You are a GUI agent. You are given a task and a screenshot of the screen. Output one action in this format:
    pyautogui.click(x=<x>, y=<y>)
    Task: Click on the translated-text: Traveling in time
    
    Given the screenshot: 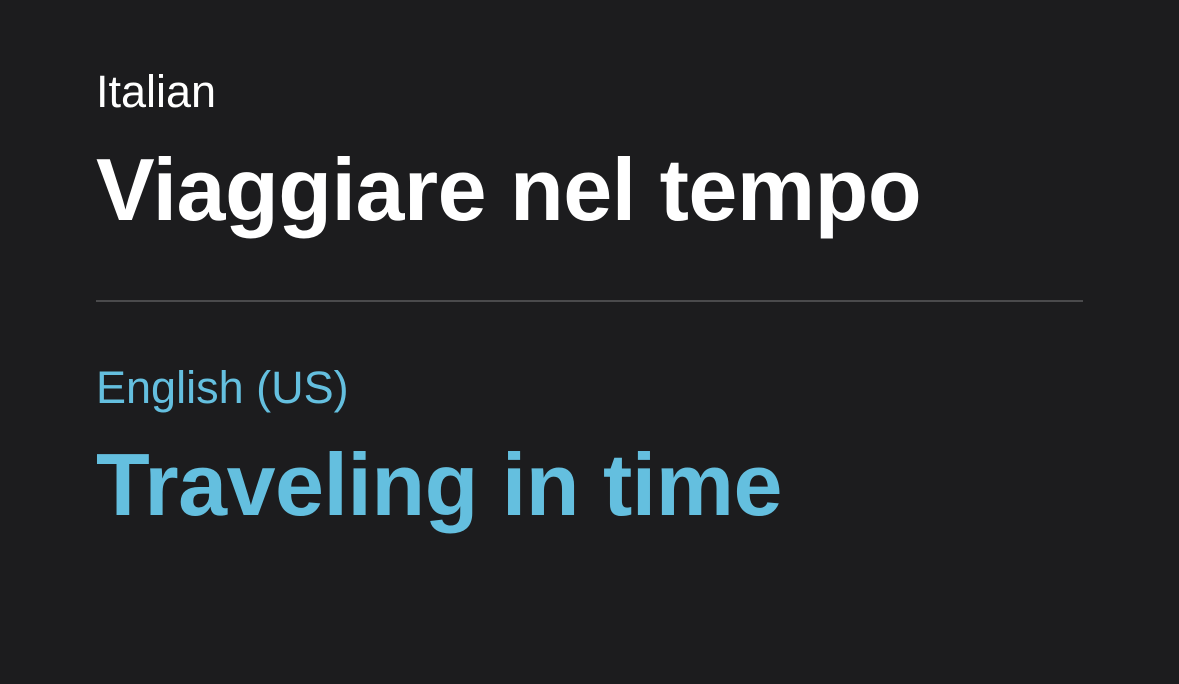 What is the action you would take?
    pyautogui.click(x=439, y=484)
    